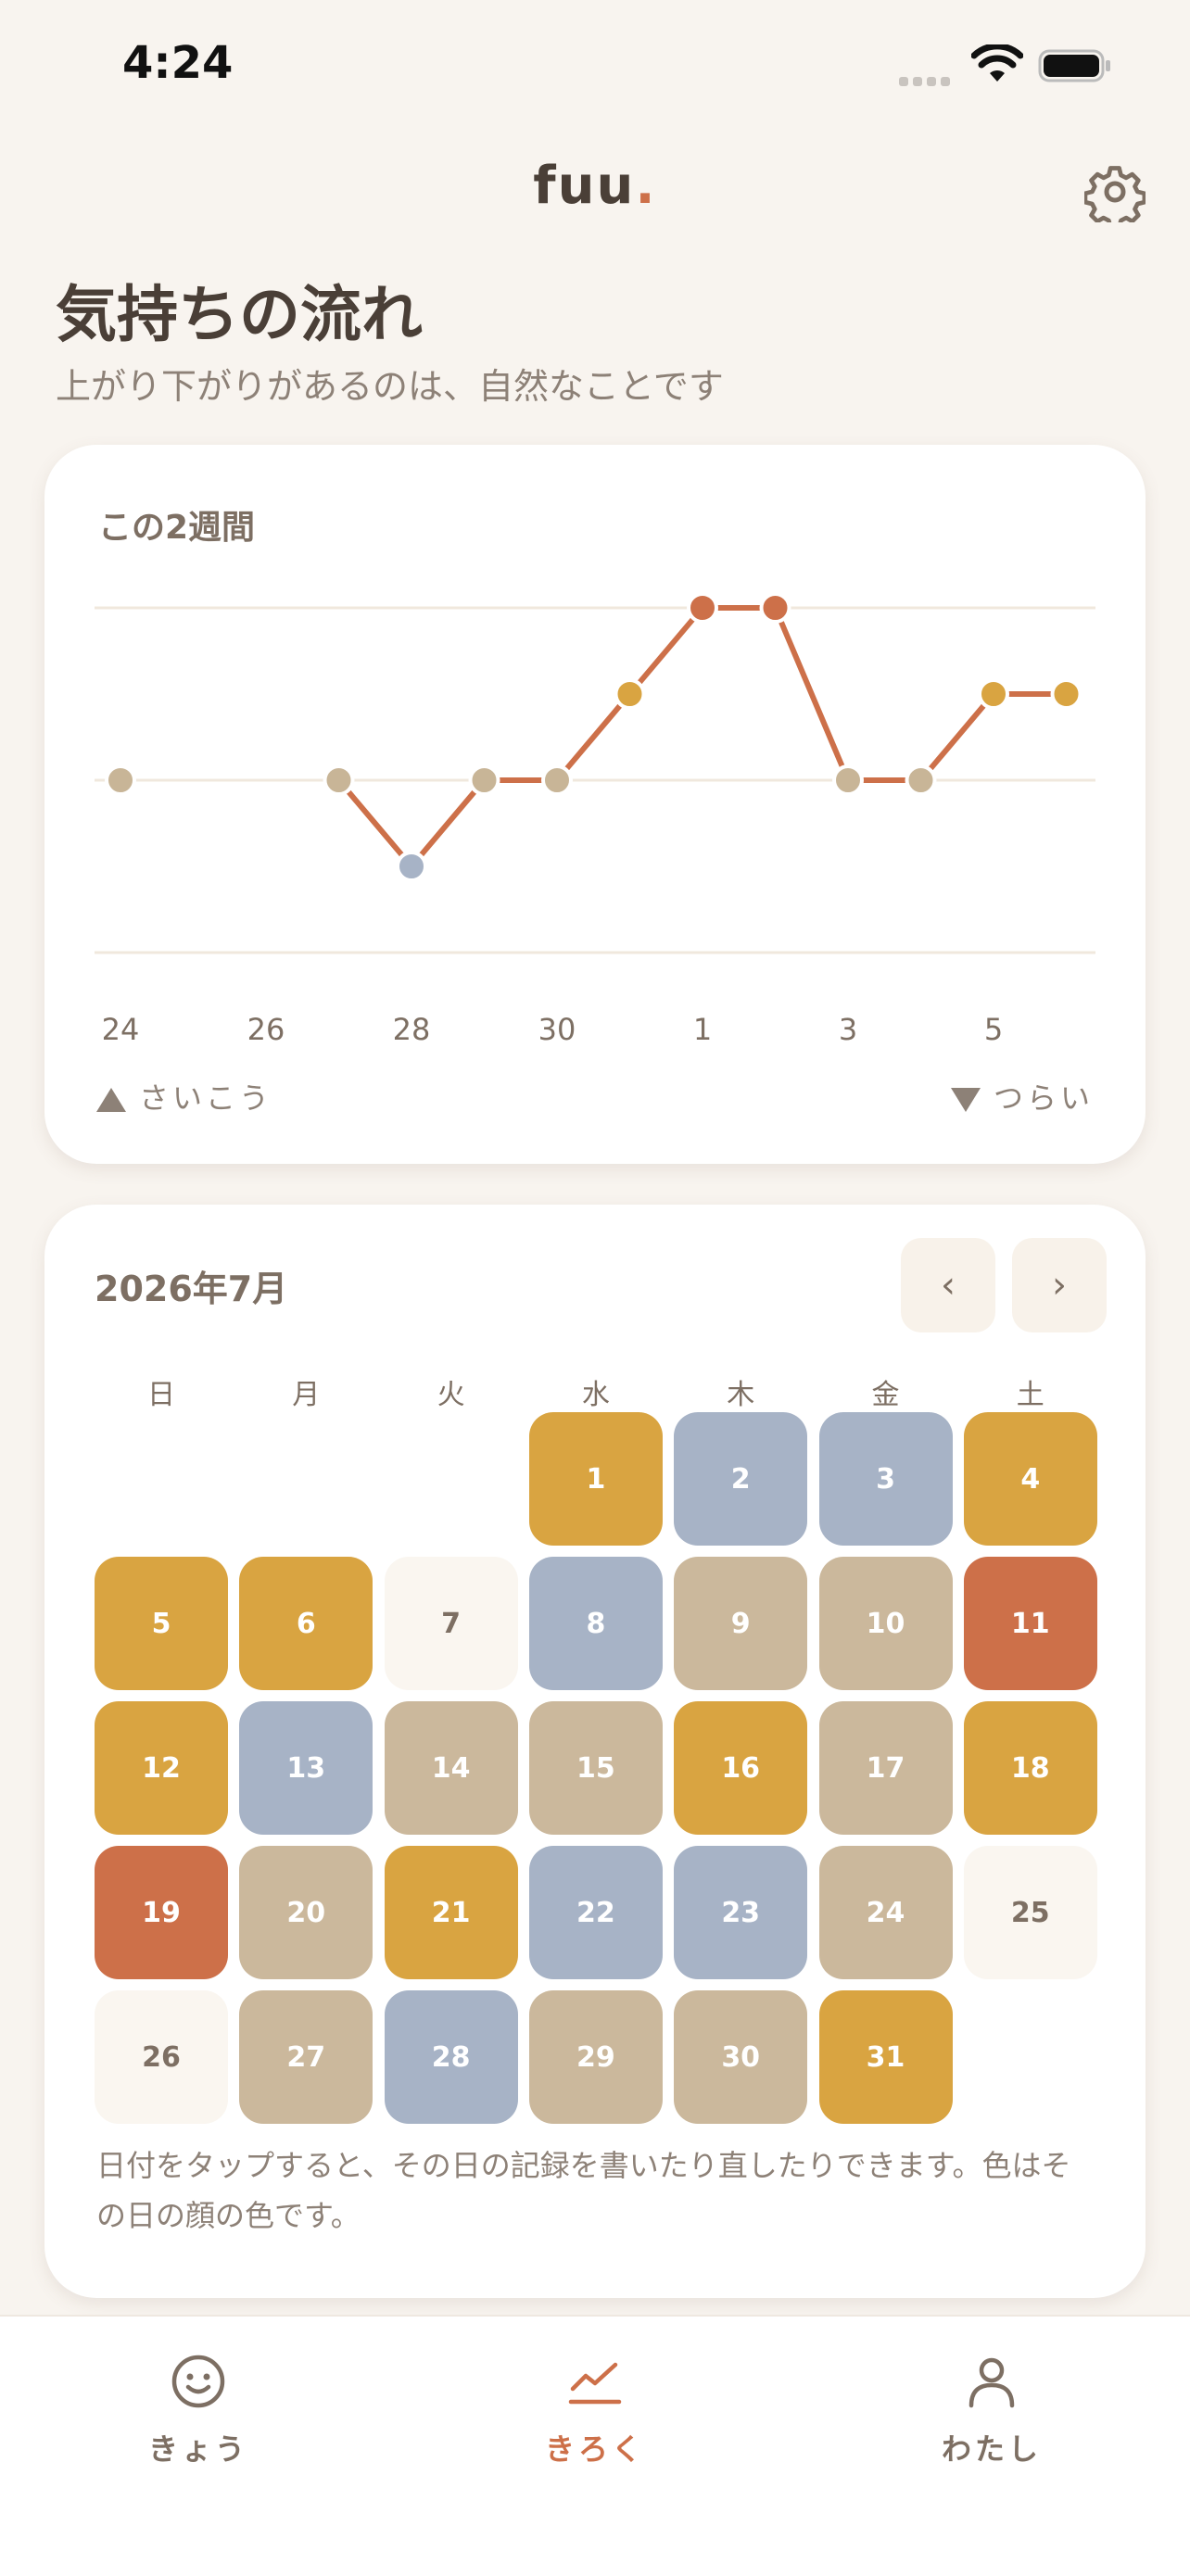 This screenshot has width=1190, height=2576. I want to click on weekday-header: 火, so click(451, 1395).